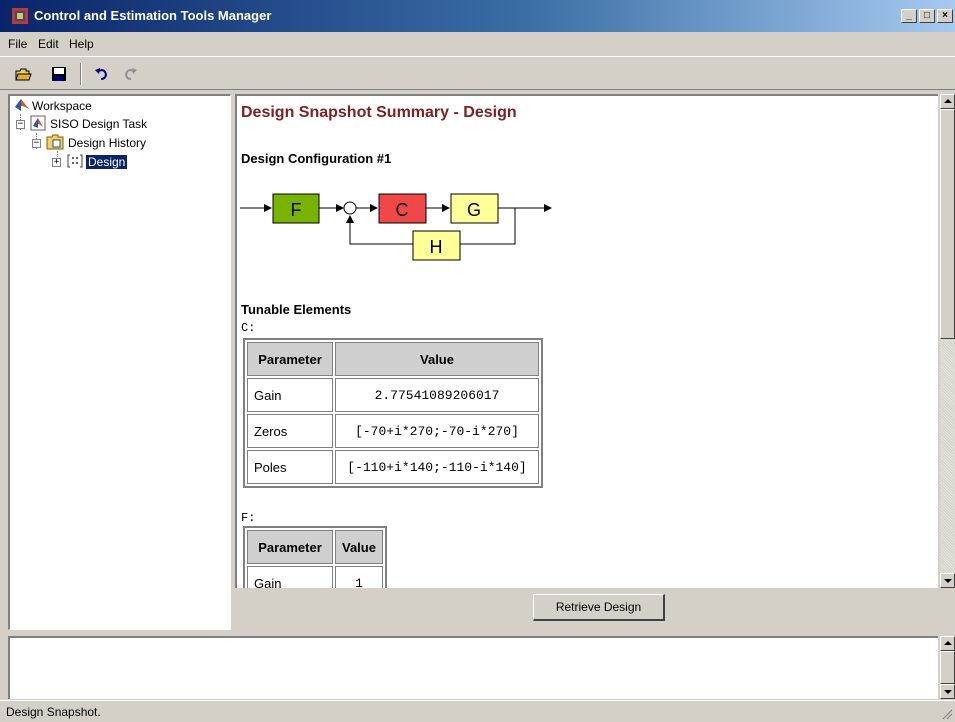  What do you see at coordinates (379, 112) in the screenshot?
I see `page-title: Design Snapshot Summary - Design` at bounding box center [379, 112].